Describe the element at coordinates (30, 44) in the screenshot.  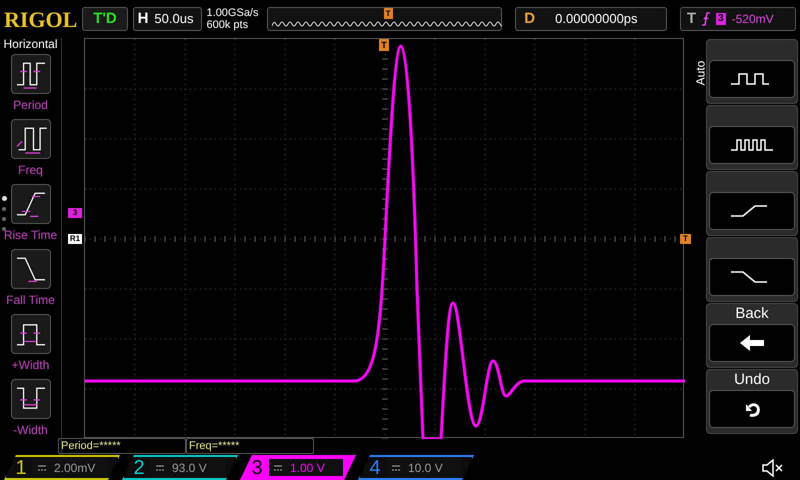
I see `menu-title: Horizontal` at that location.